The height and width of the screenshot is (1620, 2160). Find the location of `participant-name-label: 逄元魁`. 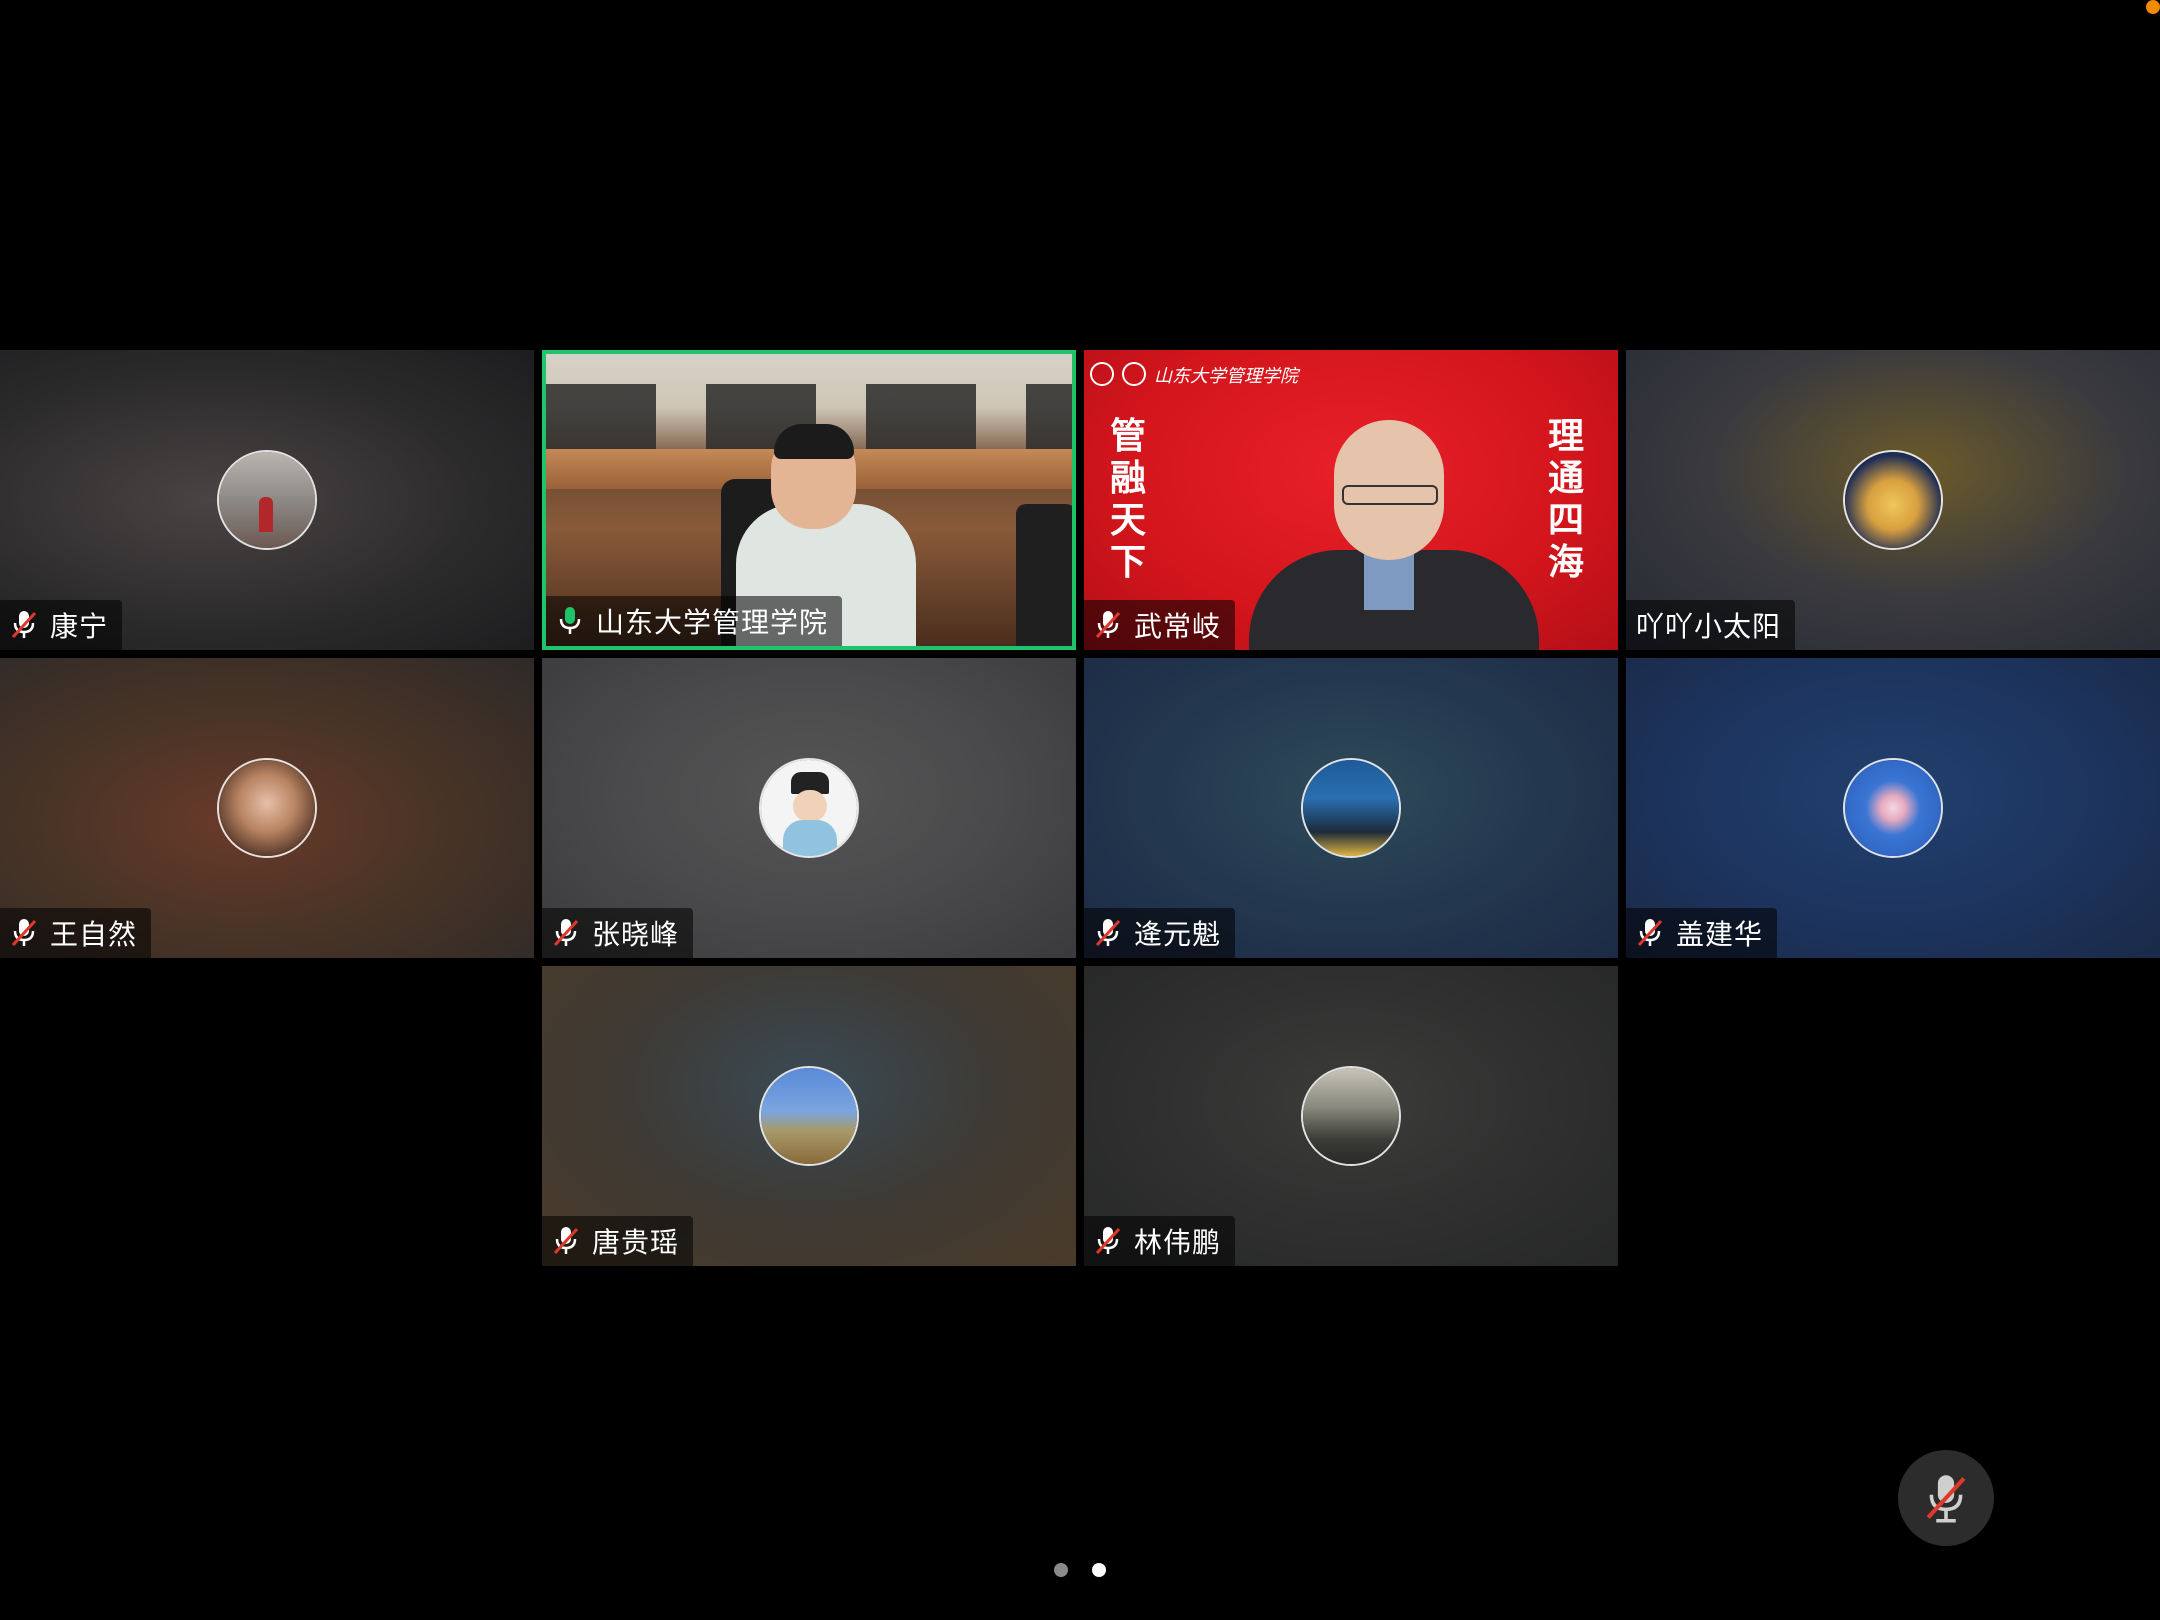

participant-name-label: 逄元魁 is located at coordinates (1160, 933).